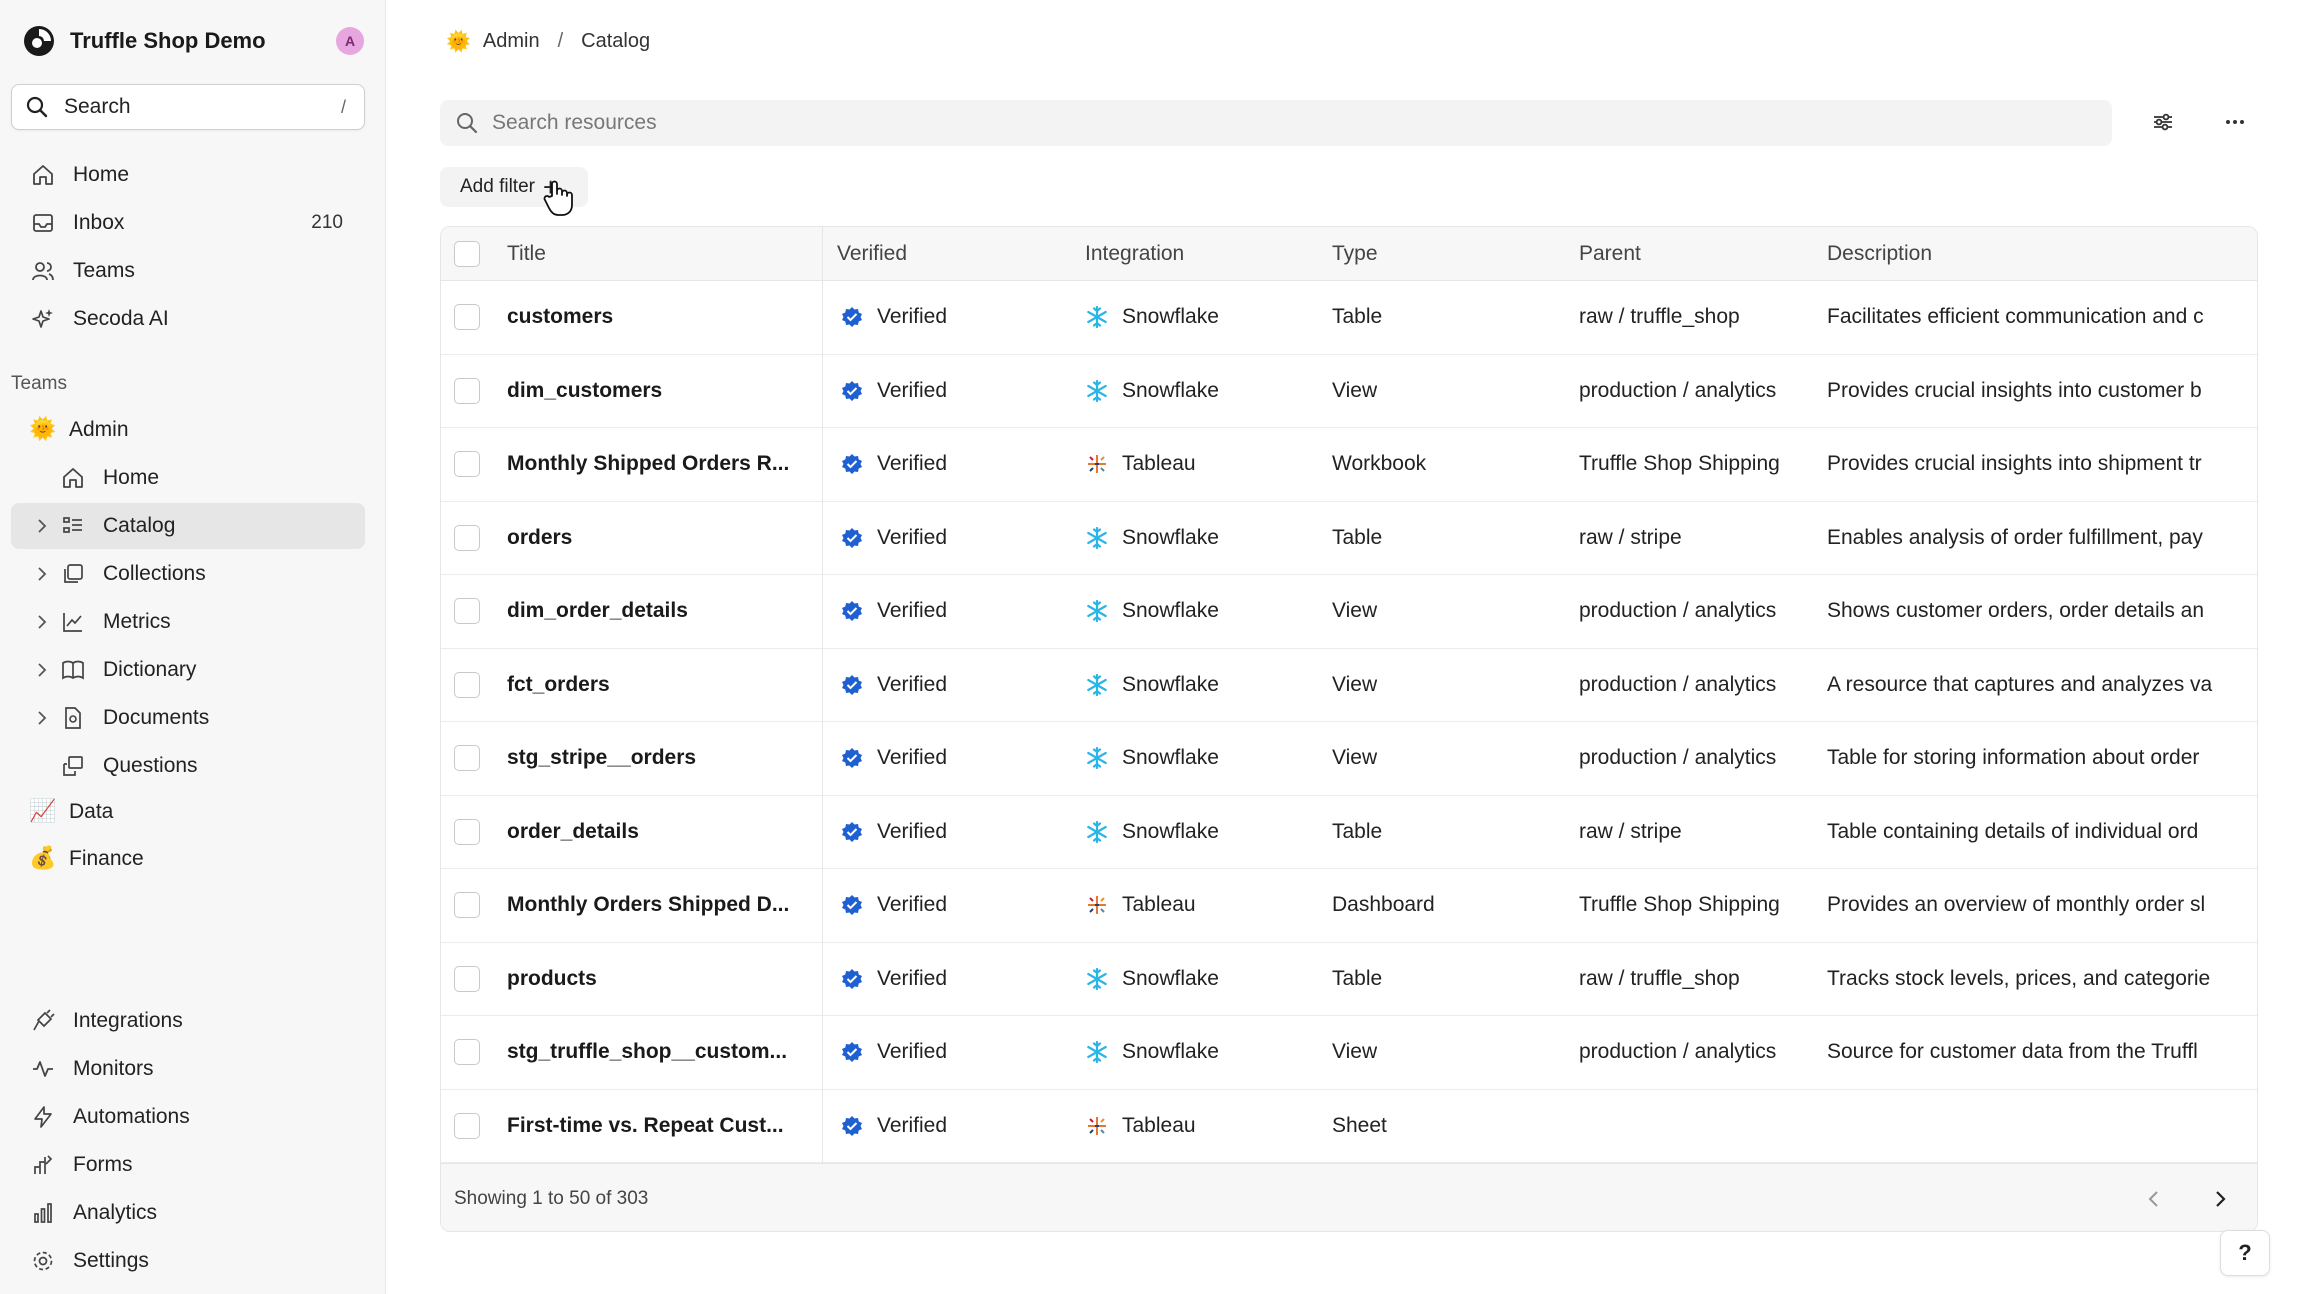  I want to click on sidebar-item-home: Home, so click(188, 175).